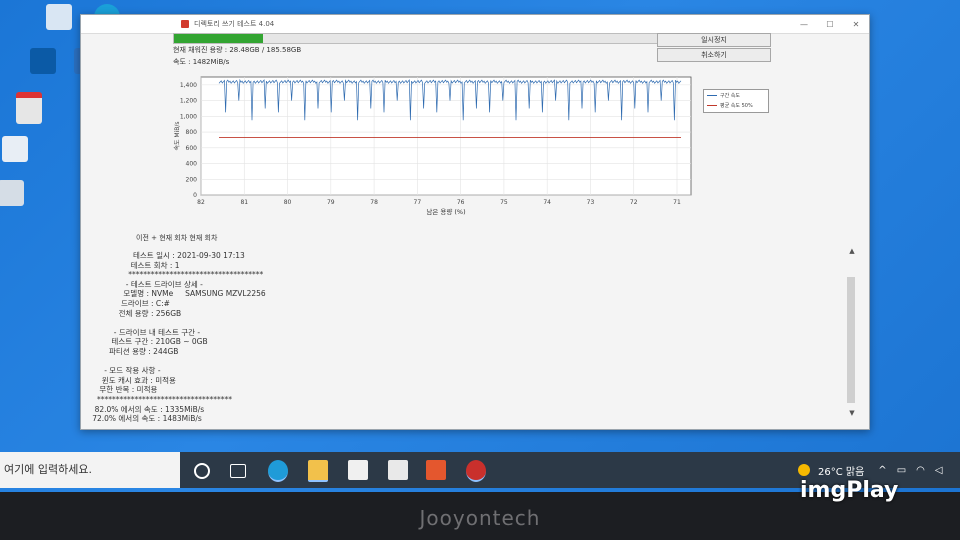 Image resolution: width=960 pixels, height=540 pixels. I want to click on volume-icon: ◁, so click(939, 470).